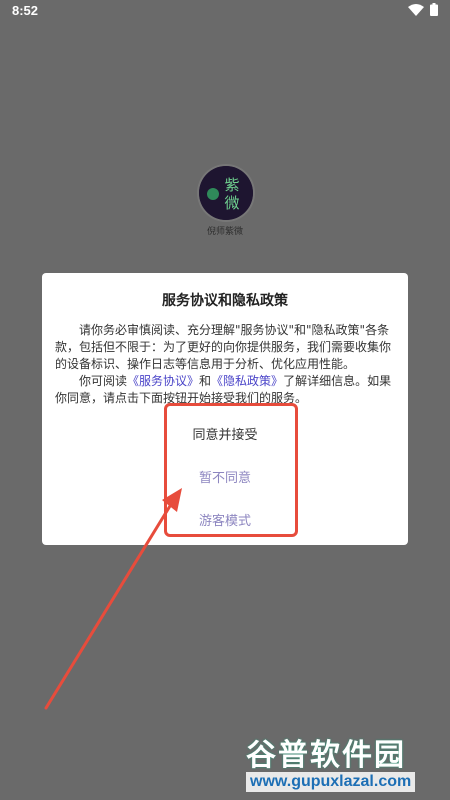  Describe the element at coordinates (231, 203) in the screenshot. I see `app-logo-text-bottom: 微` at that location.